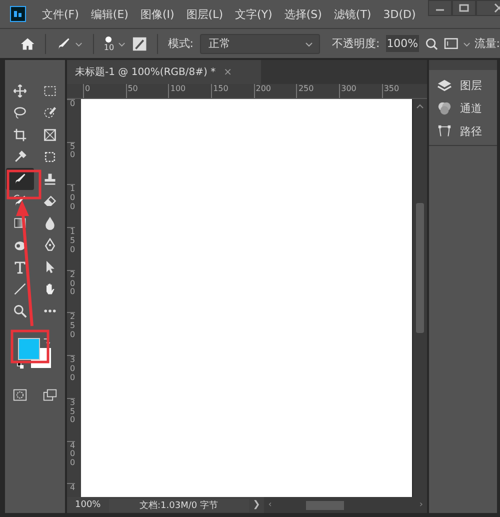 Image resolution: width=500 pixels, height=517 pixels. What do you see at coordinates (444, 131) in the screenshot?
I see `paths-icon` at bounding box center [444, 131].